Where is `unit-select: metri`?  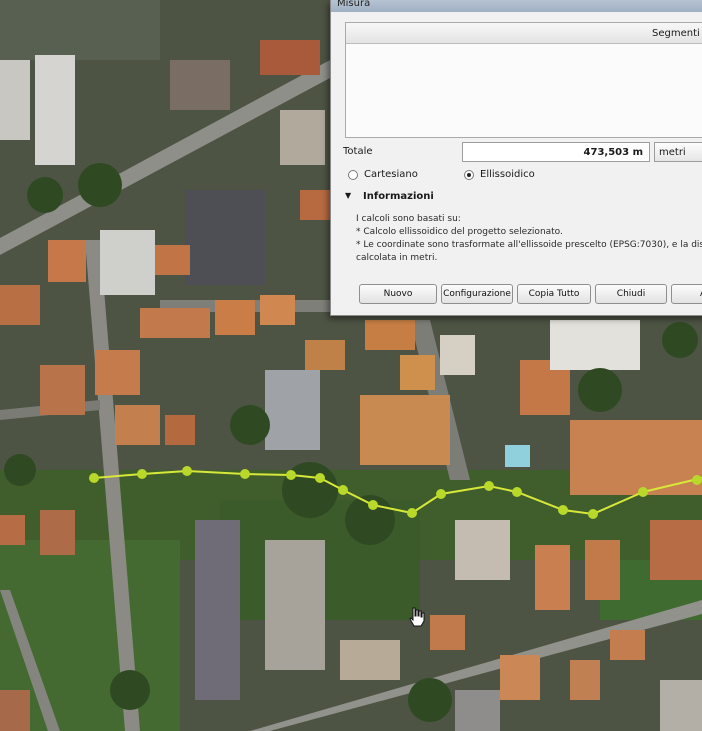
unit-select: metri is located at coordinates (678, 152).